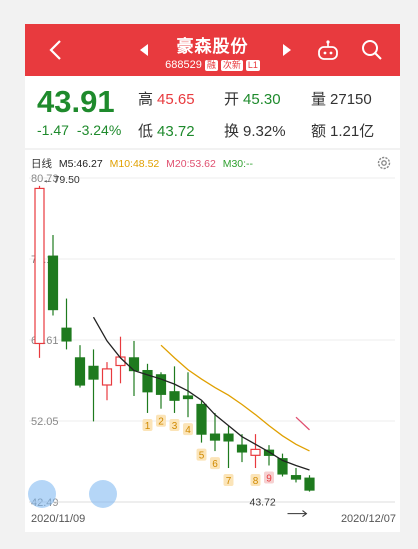 The image size is (418, 549). I want to click on event-marker-label: 6, so click(215, 464).